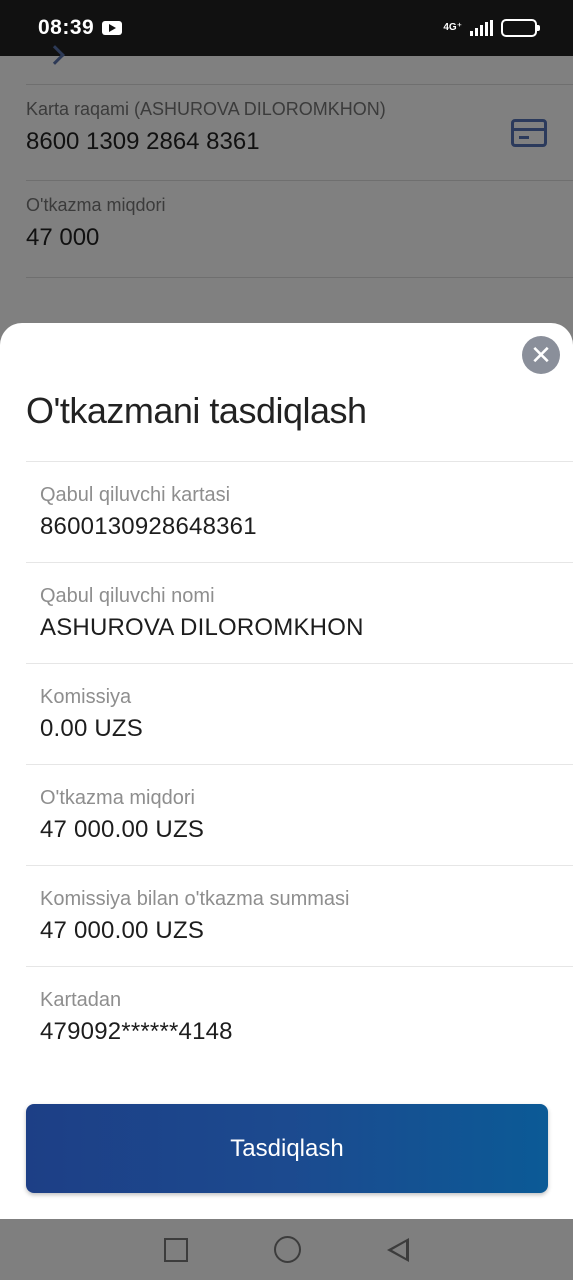 The width and height of the screenshot is (573, 1280). What do you see at coordinates (299, 1016) in the screenshot?
I see `detail-row-source-card: Kartadan 479092******4148` at bounding box center [299, 1016].